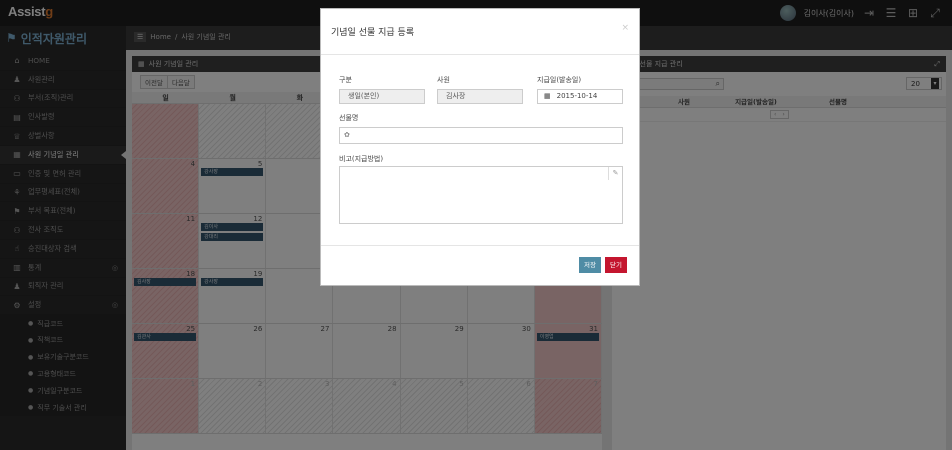  I want to click on type-label: 구분, so click(345, 80).